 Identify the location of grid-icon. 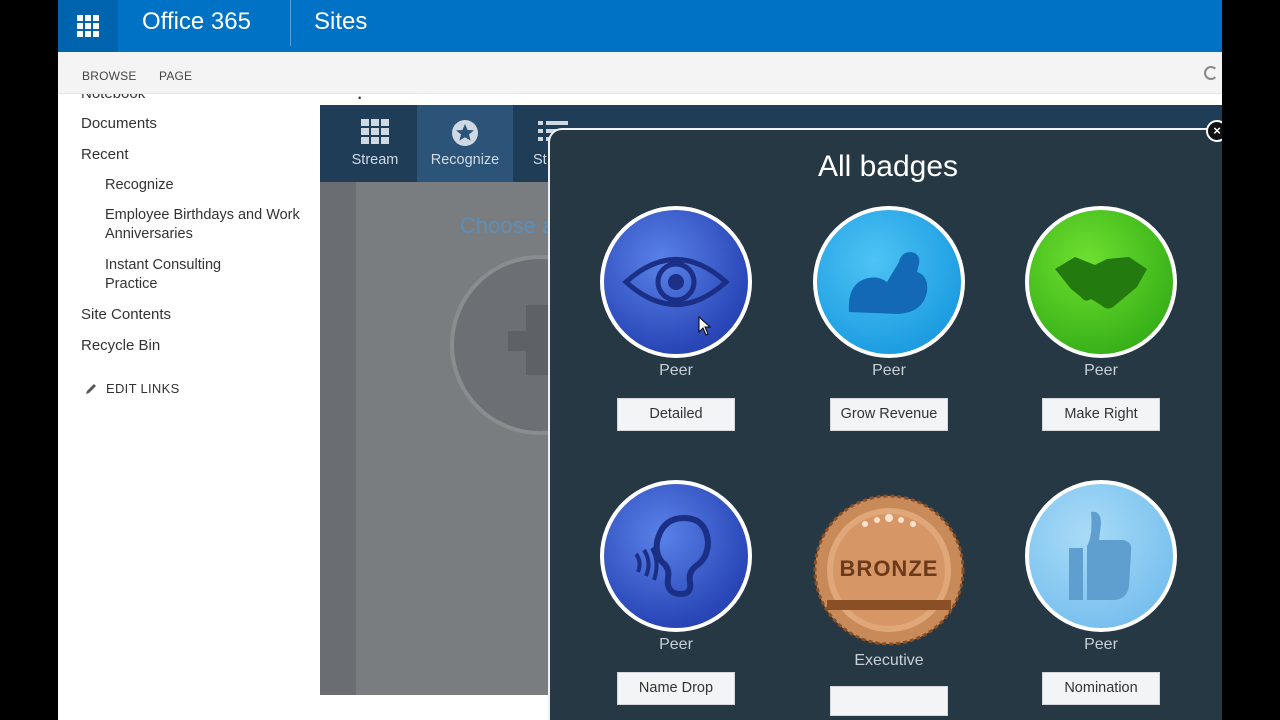
(375, 131).